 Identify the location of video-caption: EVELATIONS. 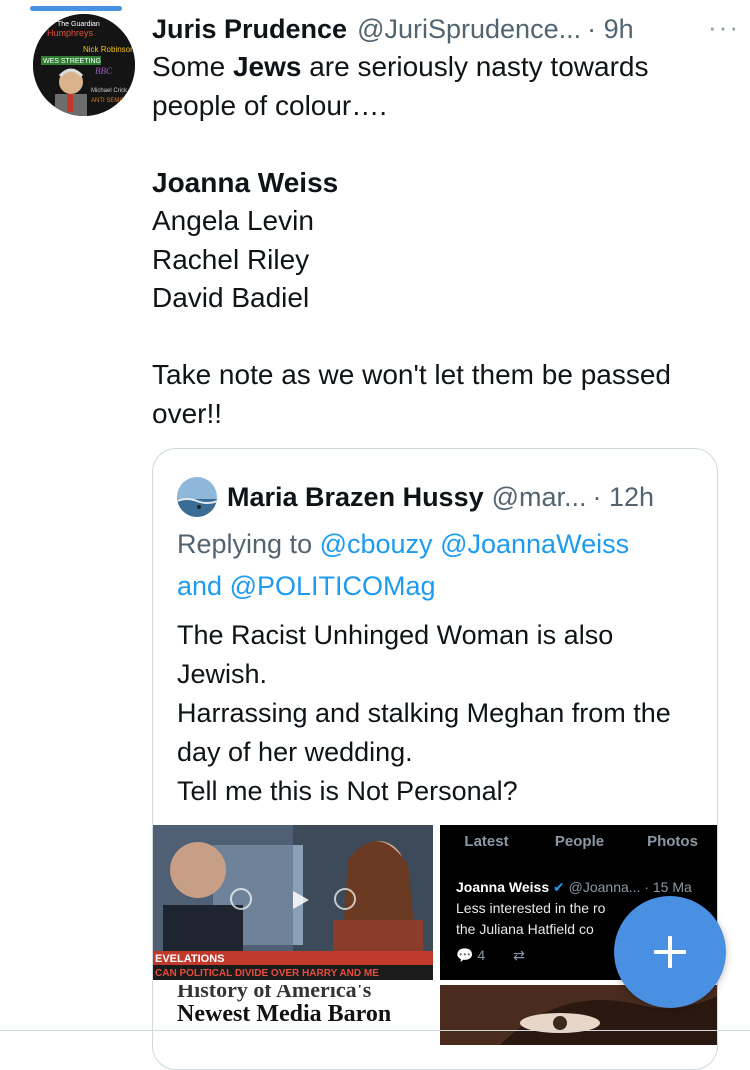
(189, 959).